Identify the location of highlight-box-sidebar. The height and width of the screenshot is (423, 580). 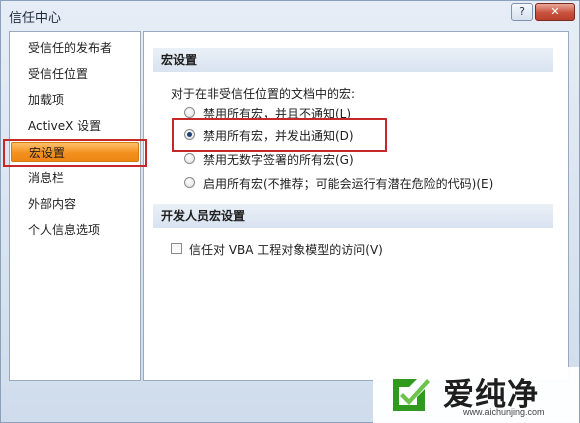
(75, 153).